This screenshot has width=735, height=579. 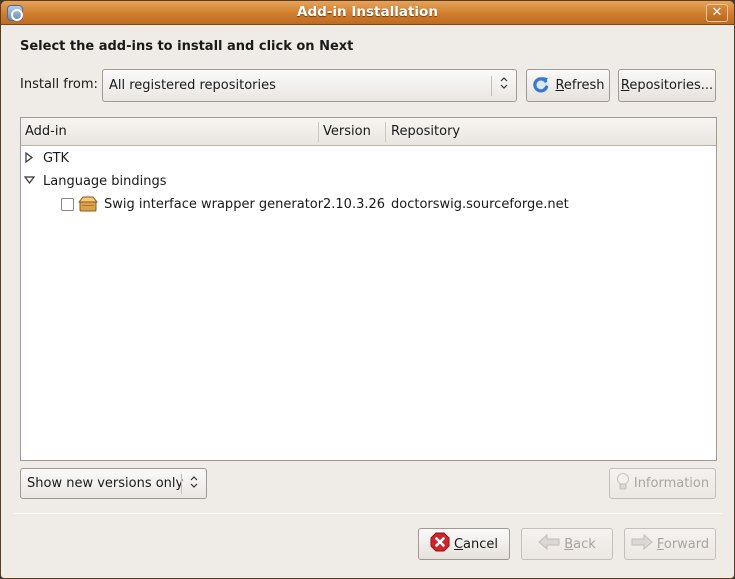 What do you see at coordinates (59, 84) in the screenshot?
I see `install-from-label: Install from:` at bounding box center [59, 84].